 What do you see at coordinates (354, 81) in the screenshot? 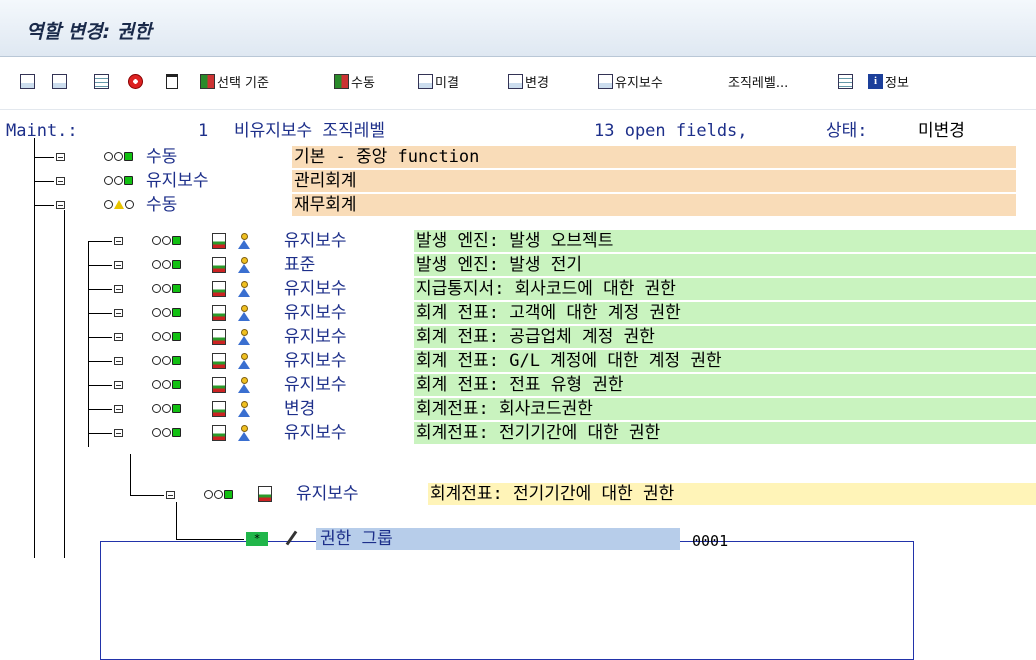
I see `manual-button: 수동` at bounding box center [354, 81].